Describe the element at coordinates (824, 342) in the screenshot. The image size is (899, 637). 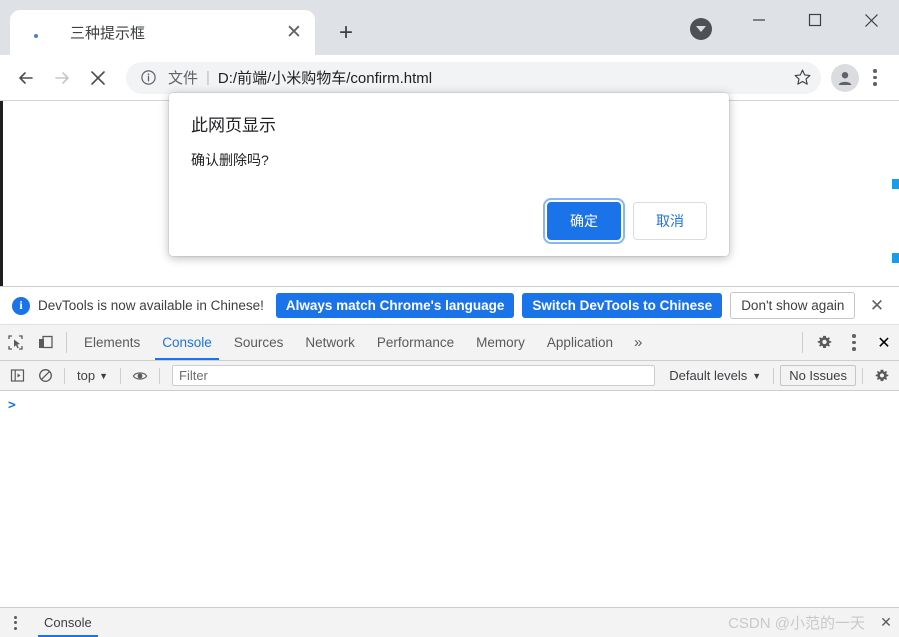
I see `devtools-settings-gear-icon` at that location.